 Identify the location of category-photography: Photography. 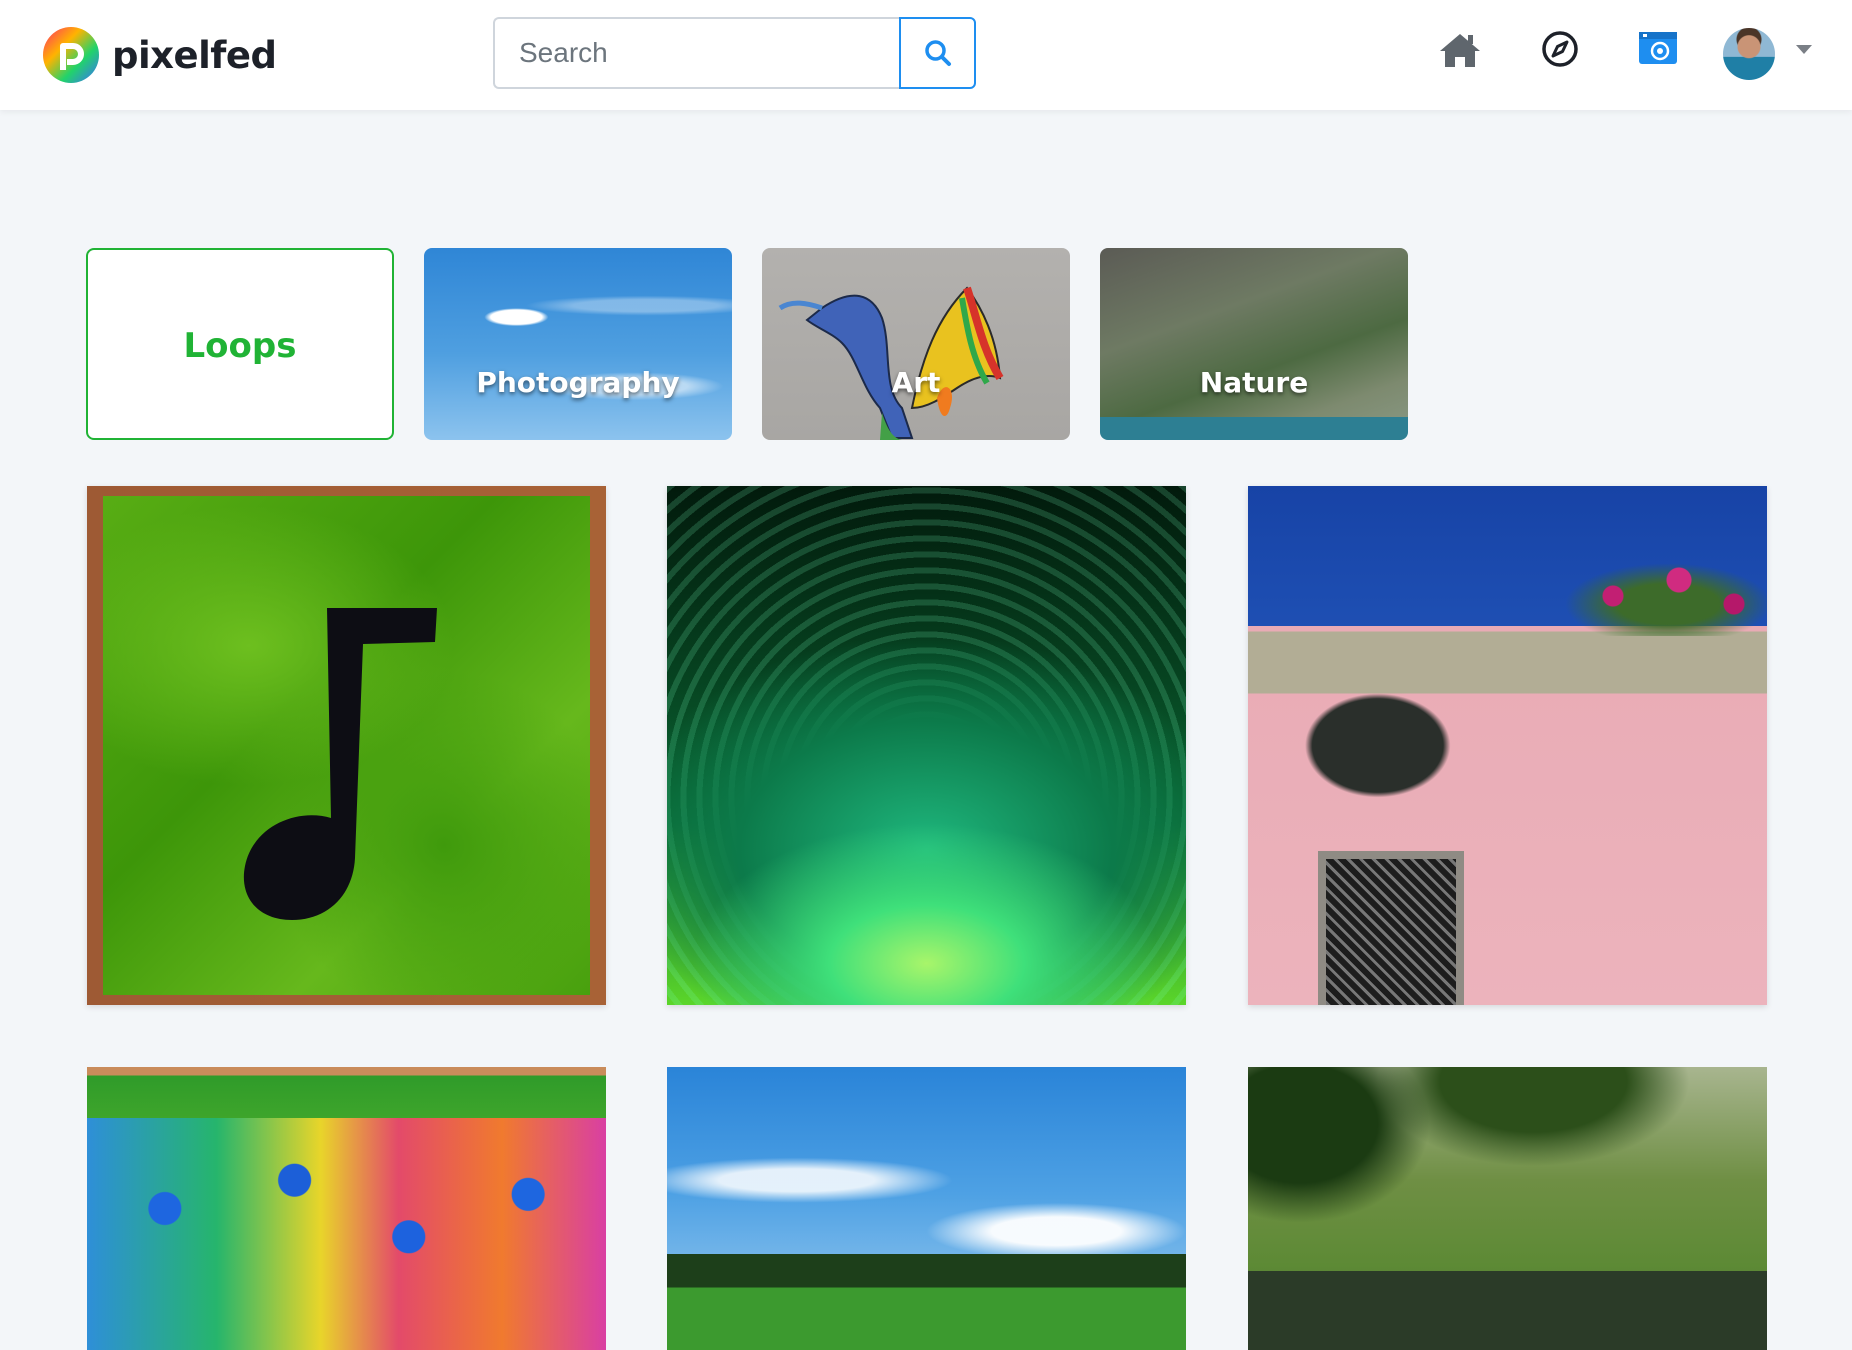
(578, 344).